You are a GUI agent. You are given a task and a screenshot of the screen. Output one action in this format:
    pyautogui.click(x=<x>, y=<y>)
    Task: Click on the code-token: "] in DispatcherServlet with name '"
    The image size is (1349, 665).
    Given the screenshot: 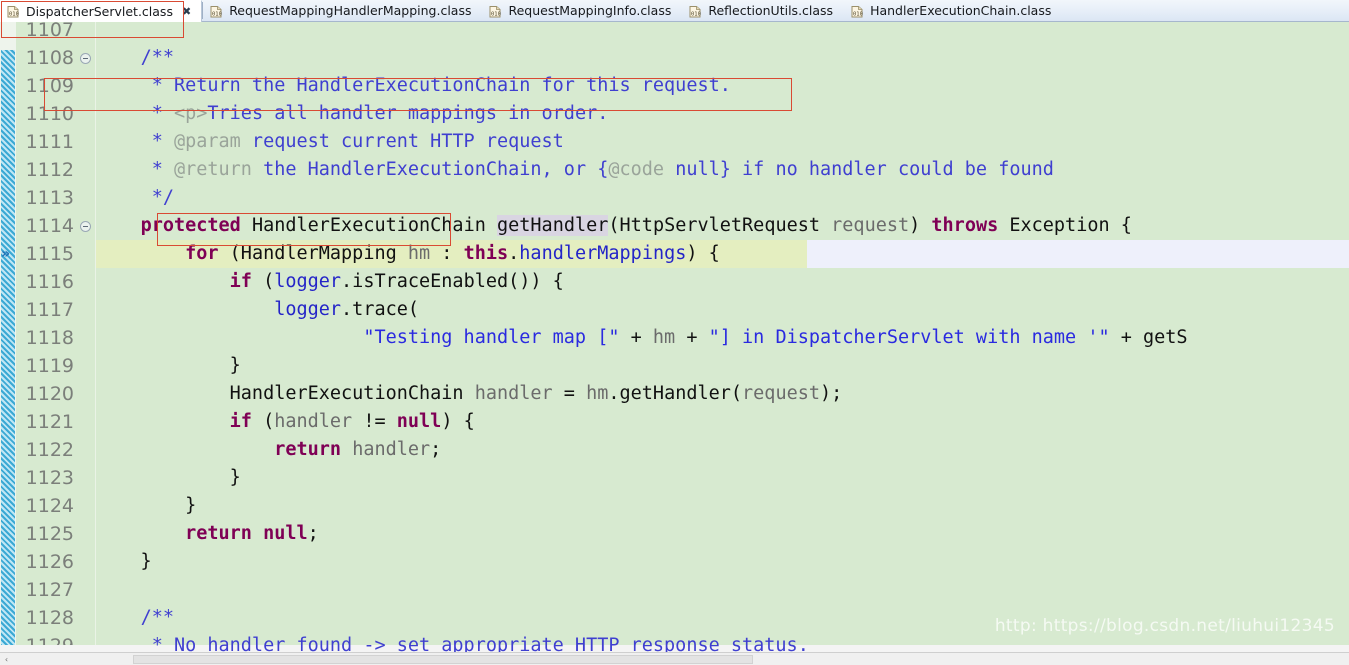 What is the action you would take?
    pyautogui.click(x=909, y=337)
    